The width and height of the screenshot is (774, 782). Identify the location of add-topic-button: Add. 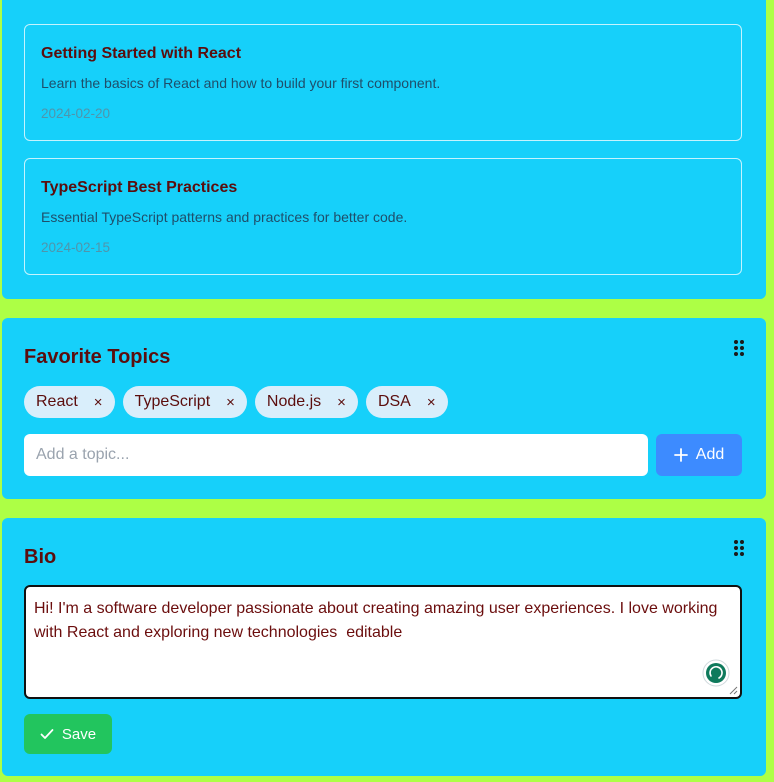
(699, 455).